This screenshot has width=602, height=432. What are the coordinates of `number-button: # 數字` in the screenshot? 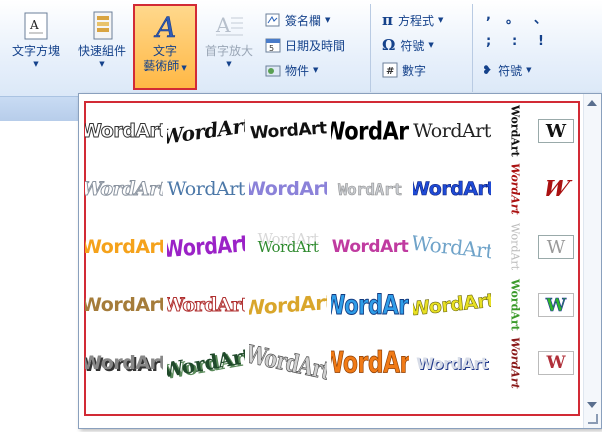 It's located at (404, 70).